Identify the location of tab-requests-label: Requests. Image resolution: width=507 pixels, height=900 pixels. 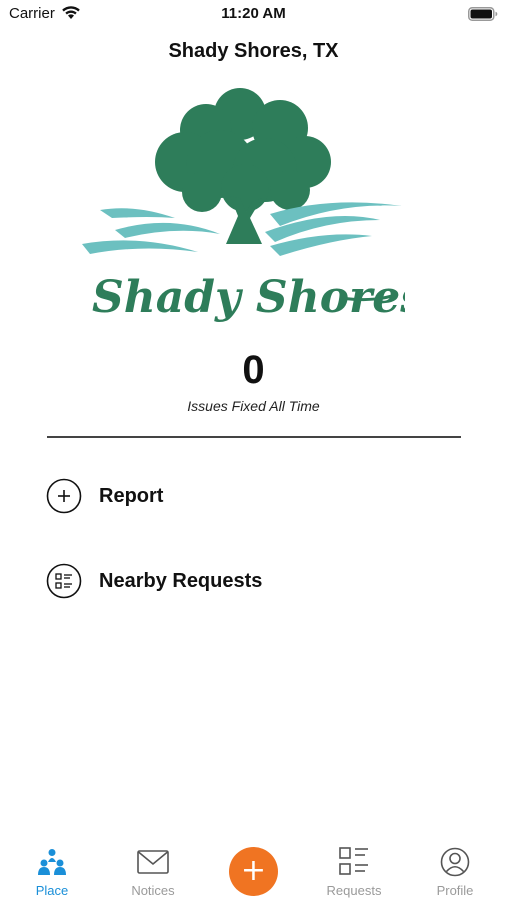
(354, 890).